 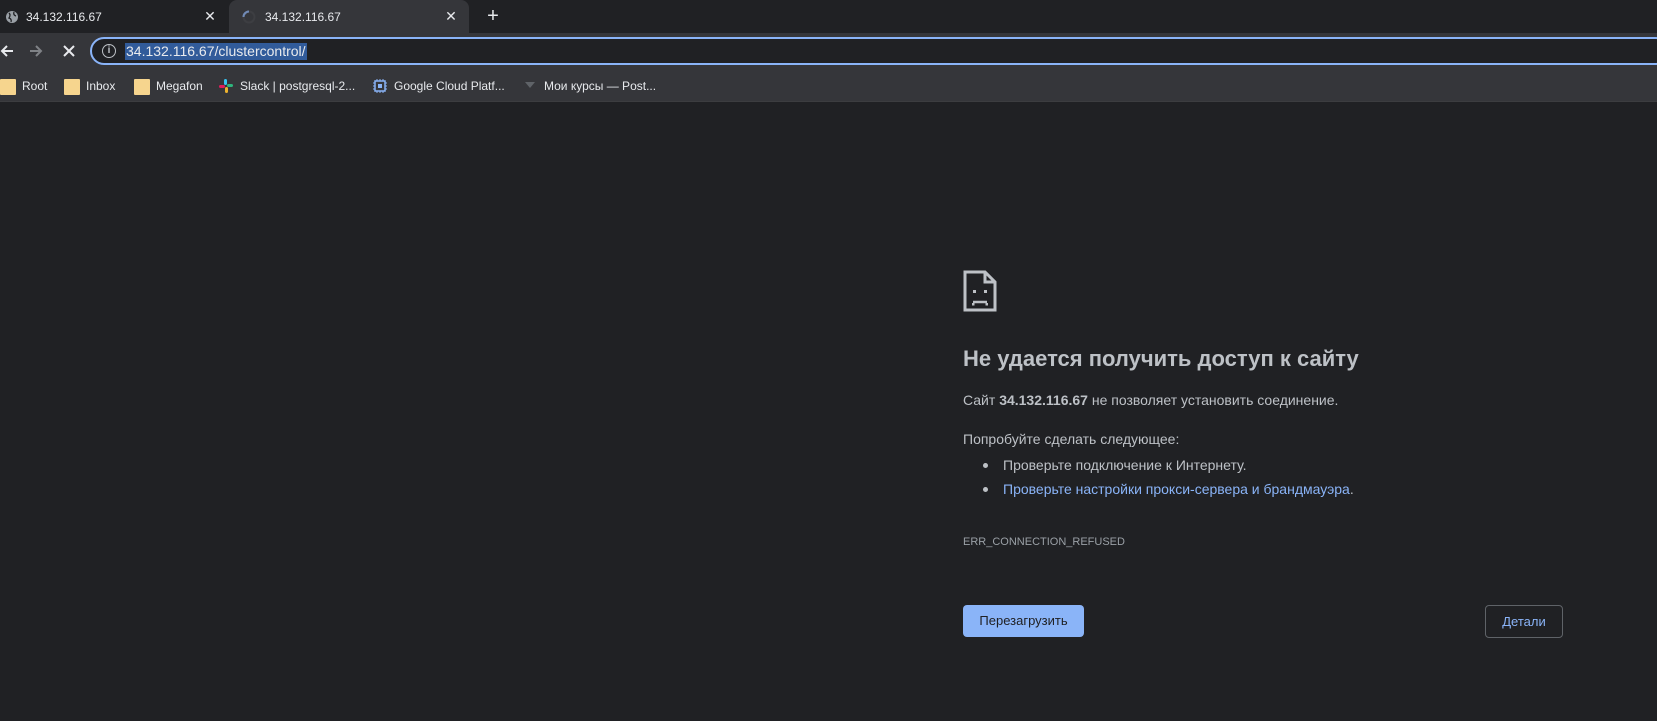 What do you see at coordinates (980, 291) in the screenshot?
I see `sad-page-icon` at bounding box center [980, 291].